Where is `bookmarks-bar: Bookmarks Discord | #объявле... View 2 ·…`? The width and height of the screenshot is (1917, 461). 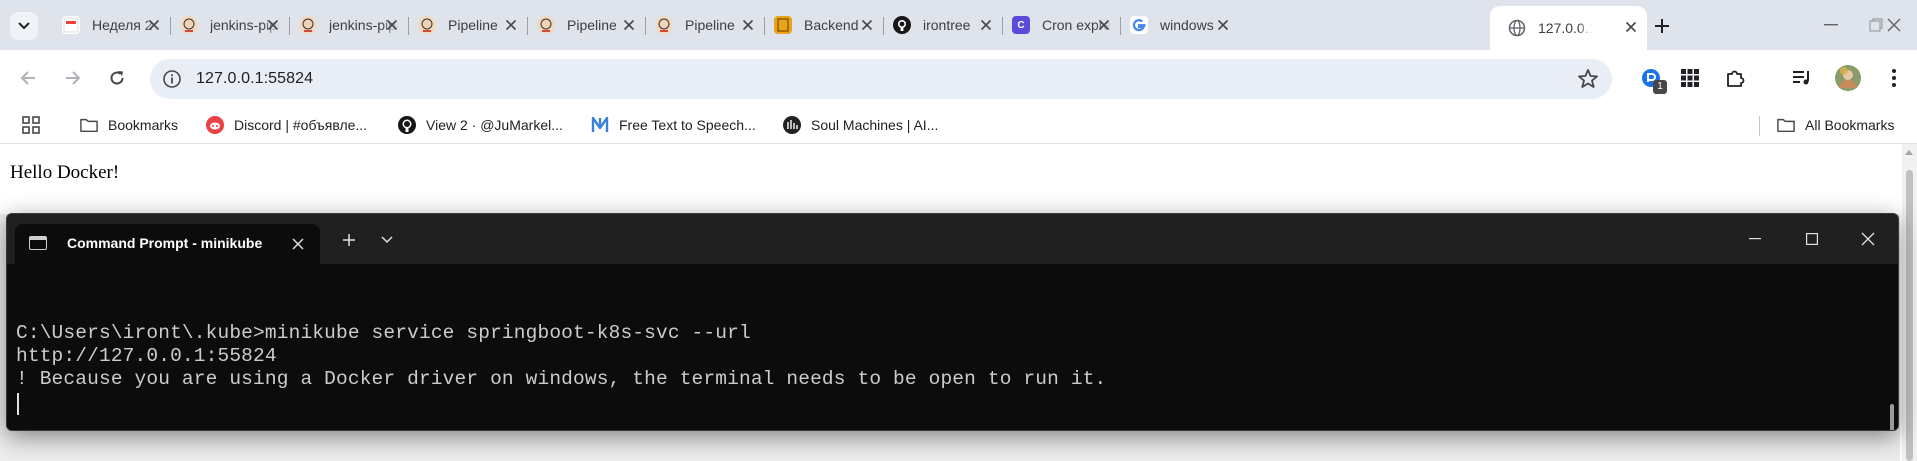 bookmarks-bar: Bookmarks Discord | #объявле... View 2 ·… is located at coordinates (958, 125).